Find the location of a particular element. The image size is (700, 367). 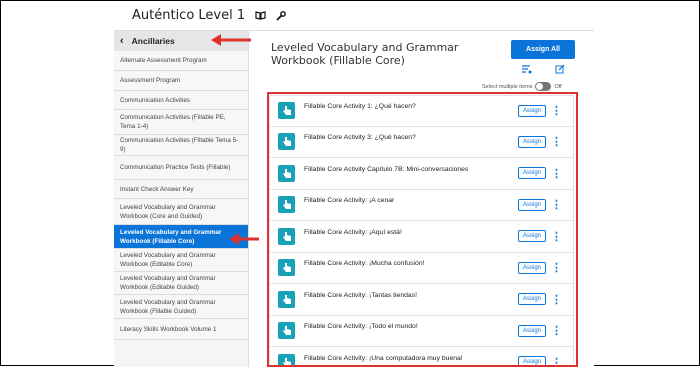

select-multiple-toggle is located at coordinates (543, 86).